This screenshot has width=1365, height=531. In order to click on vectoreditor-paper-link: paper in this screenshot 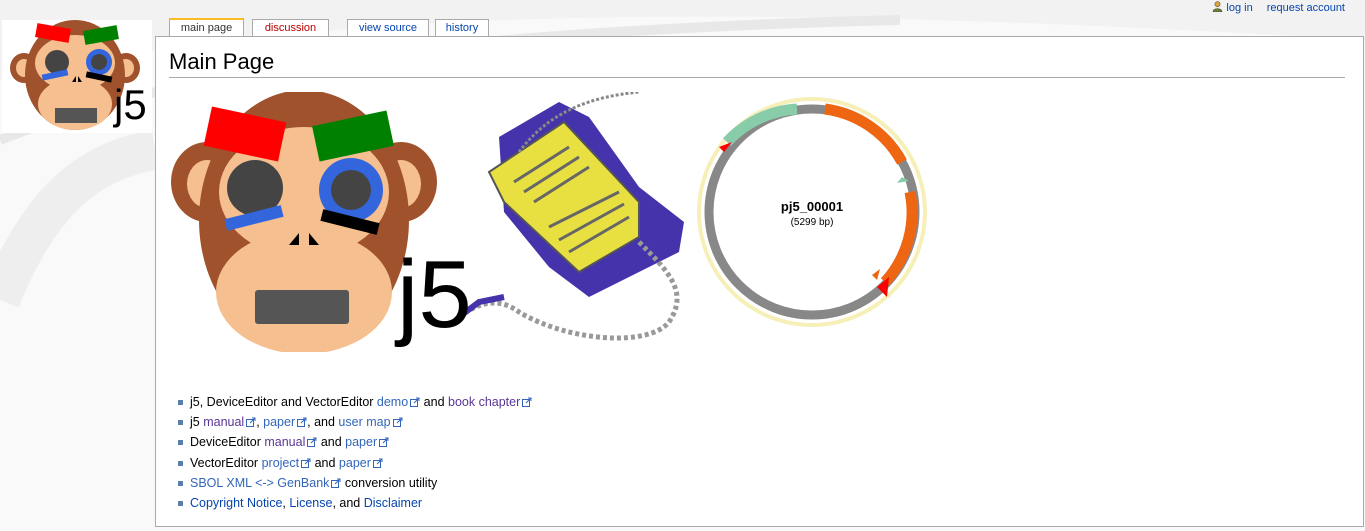, I will do `click(355, 463)`.